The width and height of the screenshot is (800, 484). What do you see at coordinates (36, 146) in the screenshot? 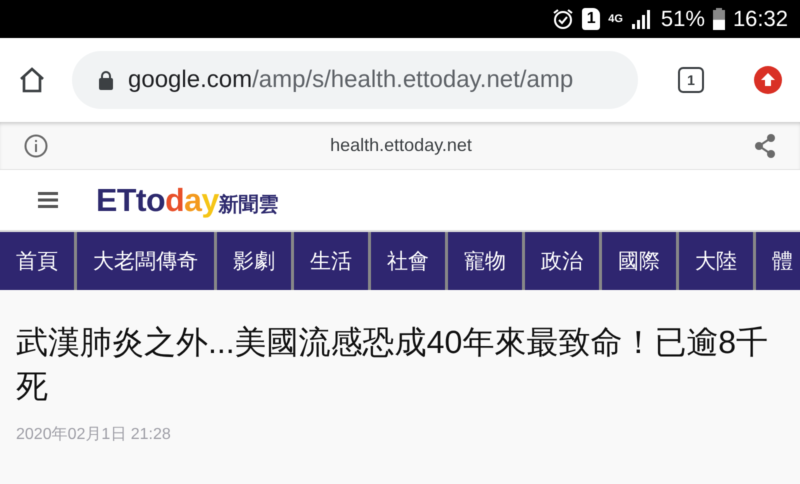
I see `info-icon` at bounding box center [36, 146].